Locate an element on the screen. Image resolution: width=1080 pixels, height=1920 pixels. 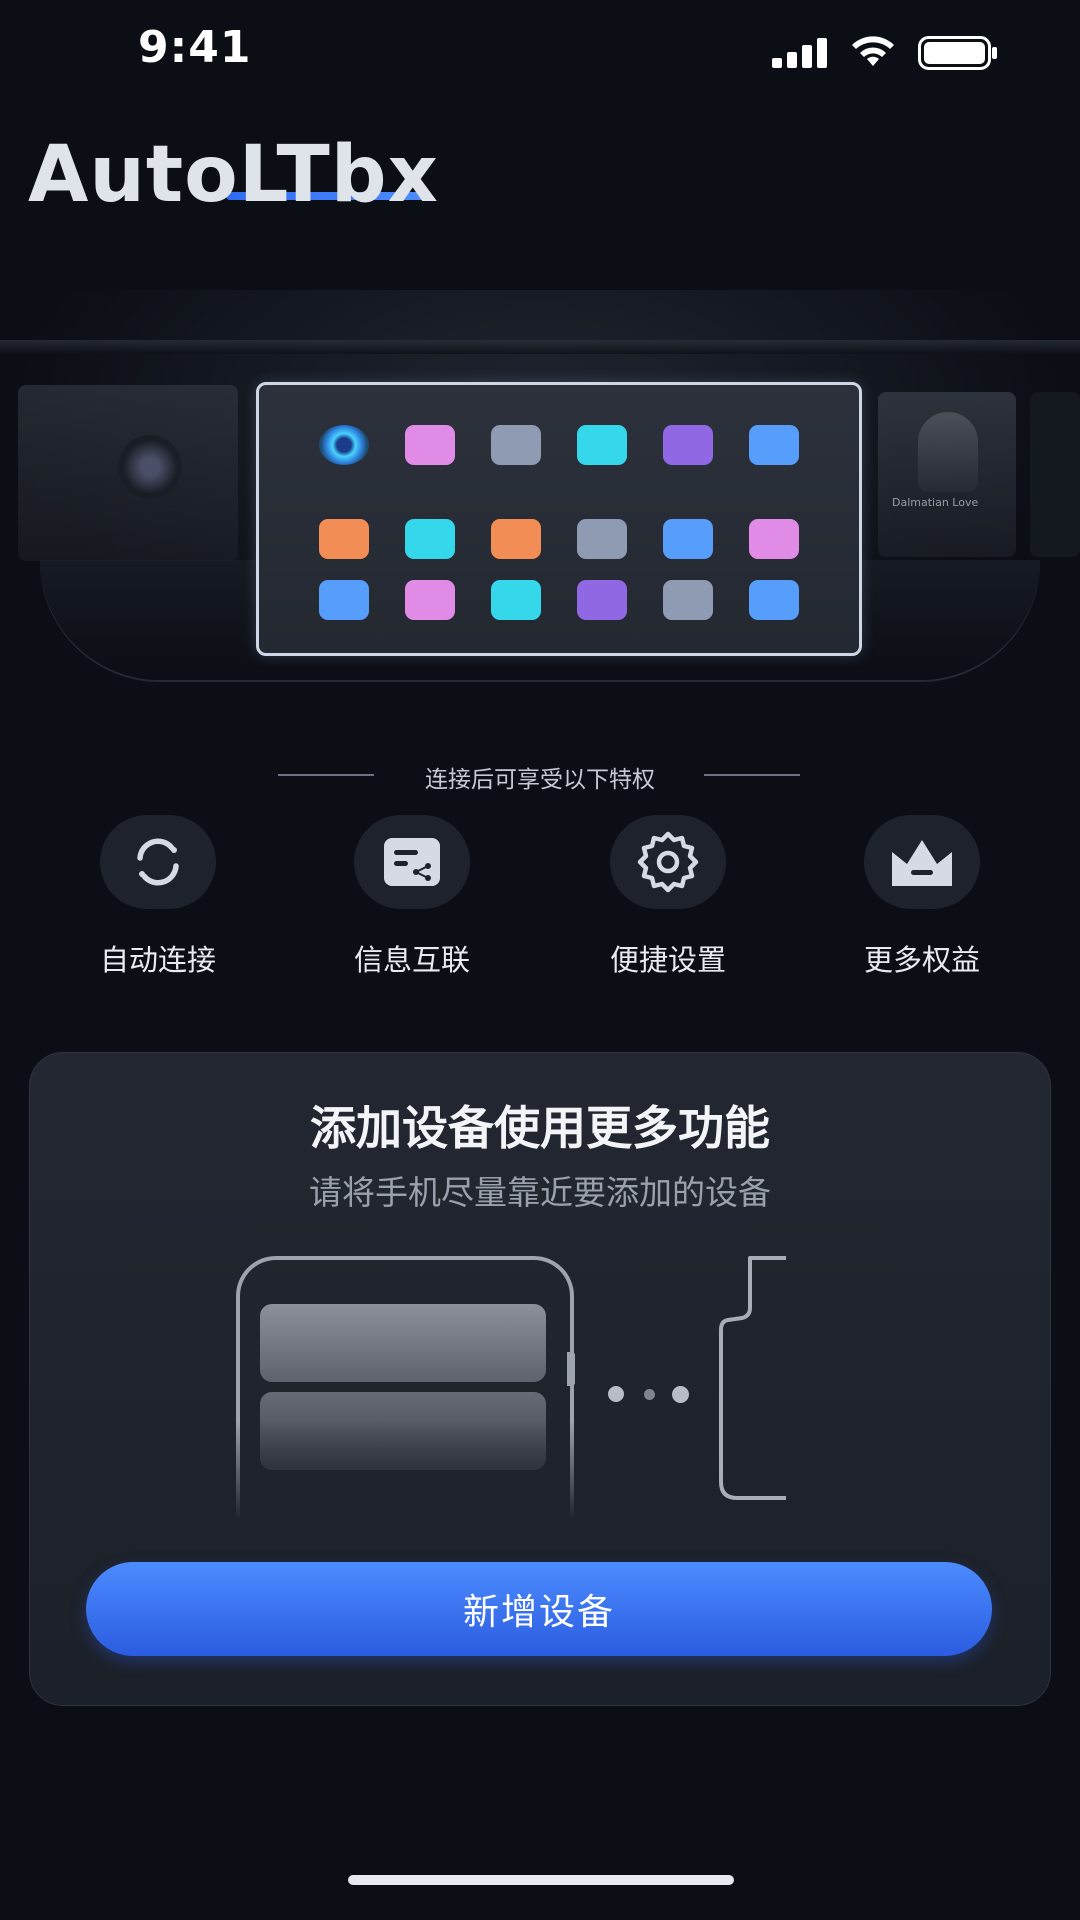
hero-side-card-left is located at coordinates (128, 473).